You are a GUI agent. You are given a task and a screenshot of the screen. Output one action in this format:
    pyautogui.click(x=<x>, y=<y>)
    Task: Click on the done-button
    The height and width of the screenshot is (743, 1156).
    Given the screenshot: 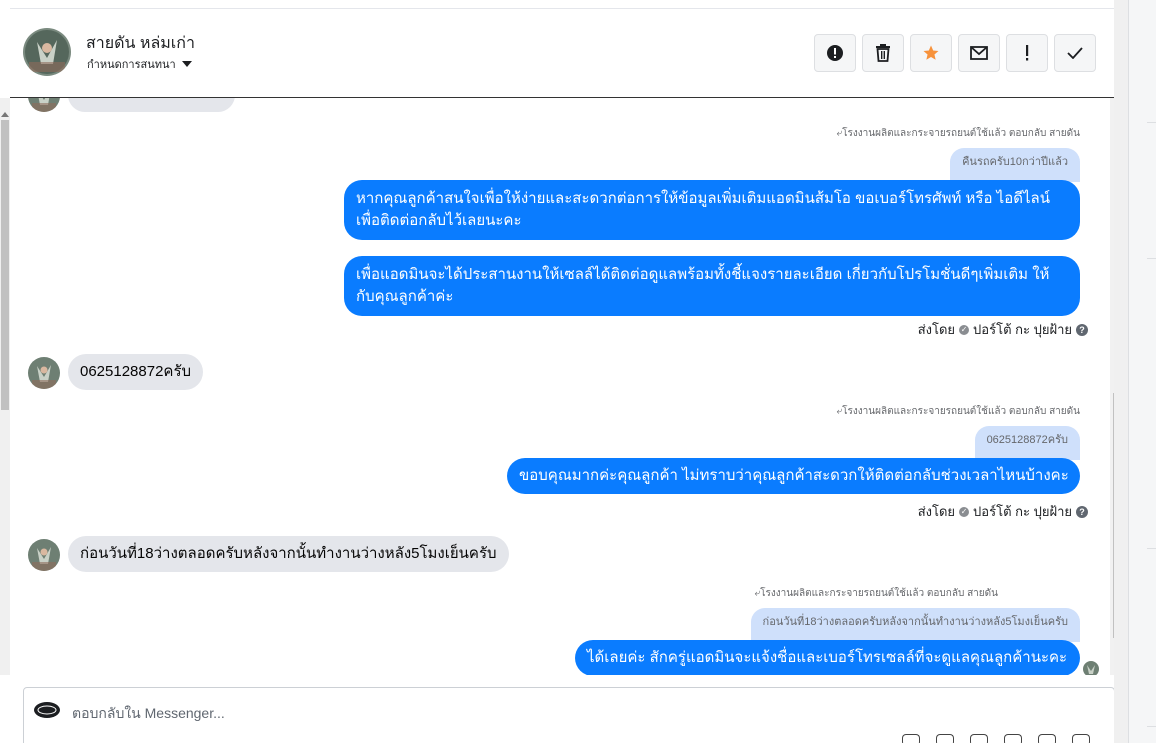 What is the action you would take?
    pyautogui.click(x=1075, y=53)
    